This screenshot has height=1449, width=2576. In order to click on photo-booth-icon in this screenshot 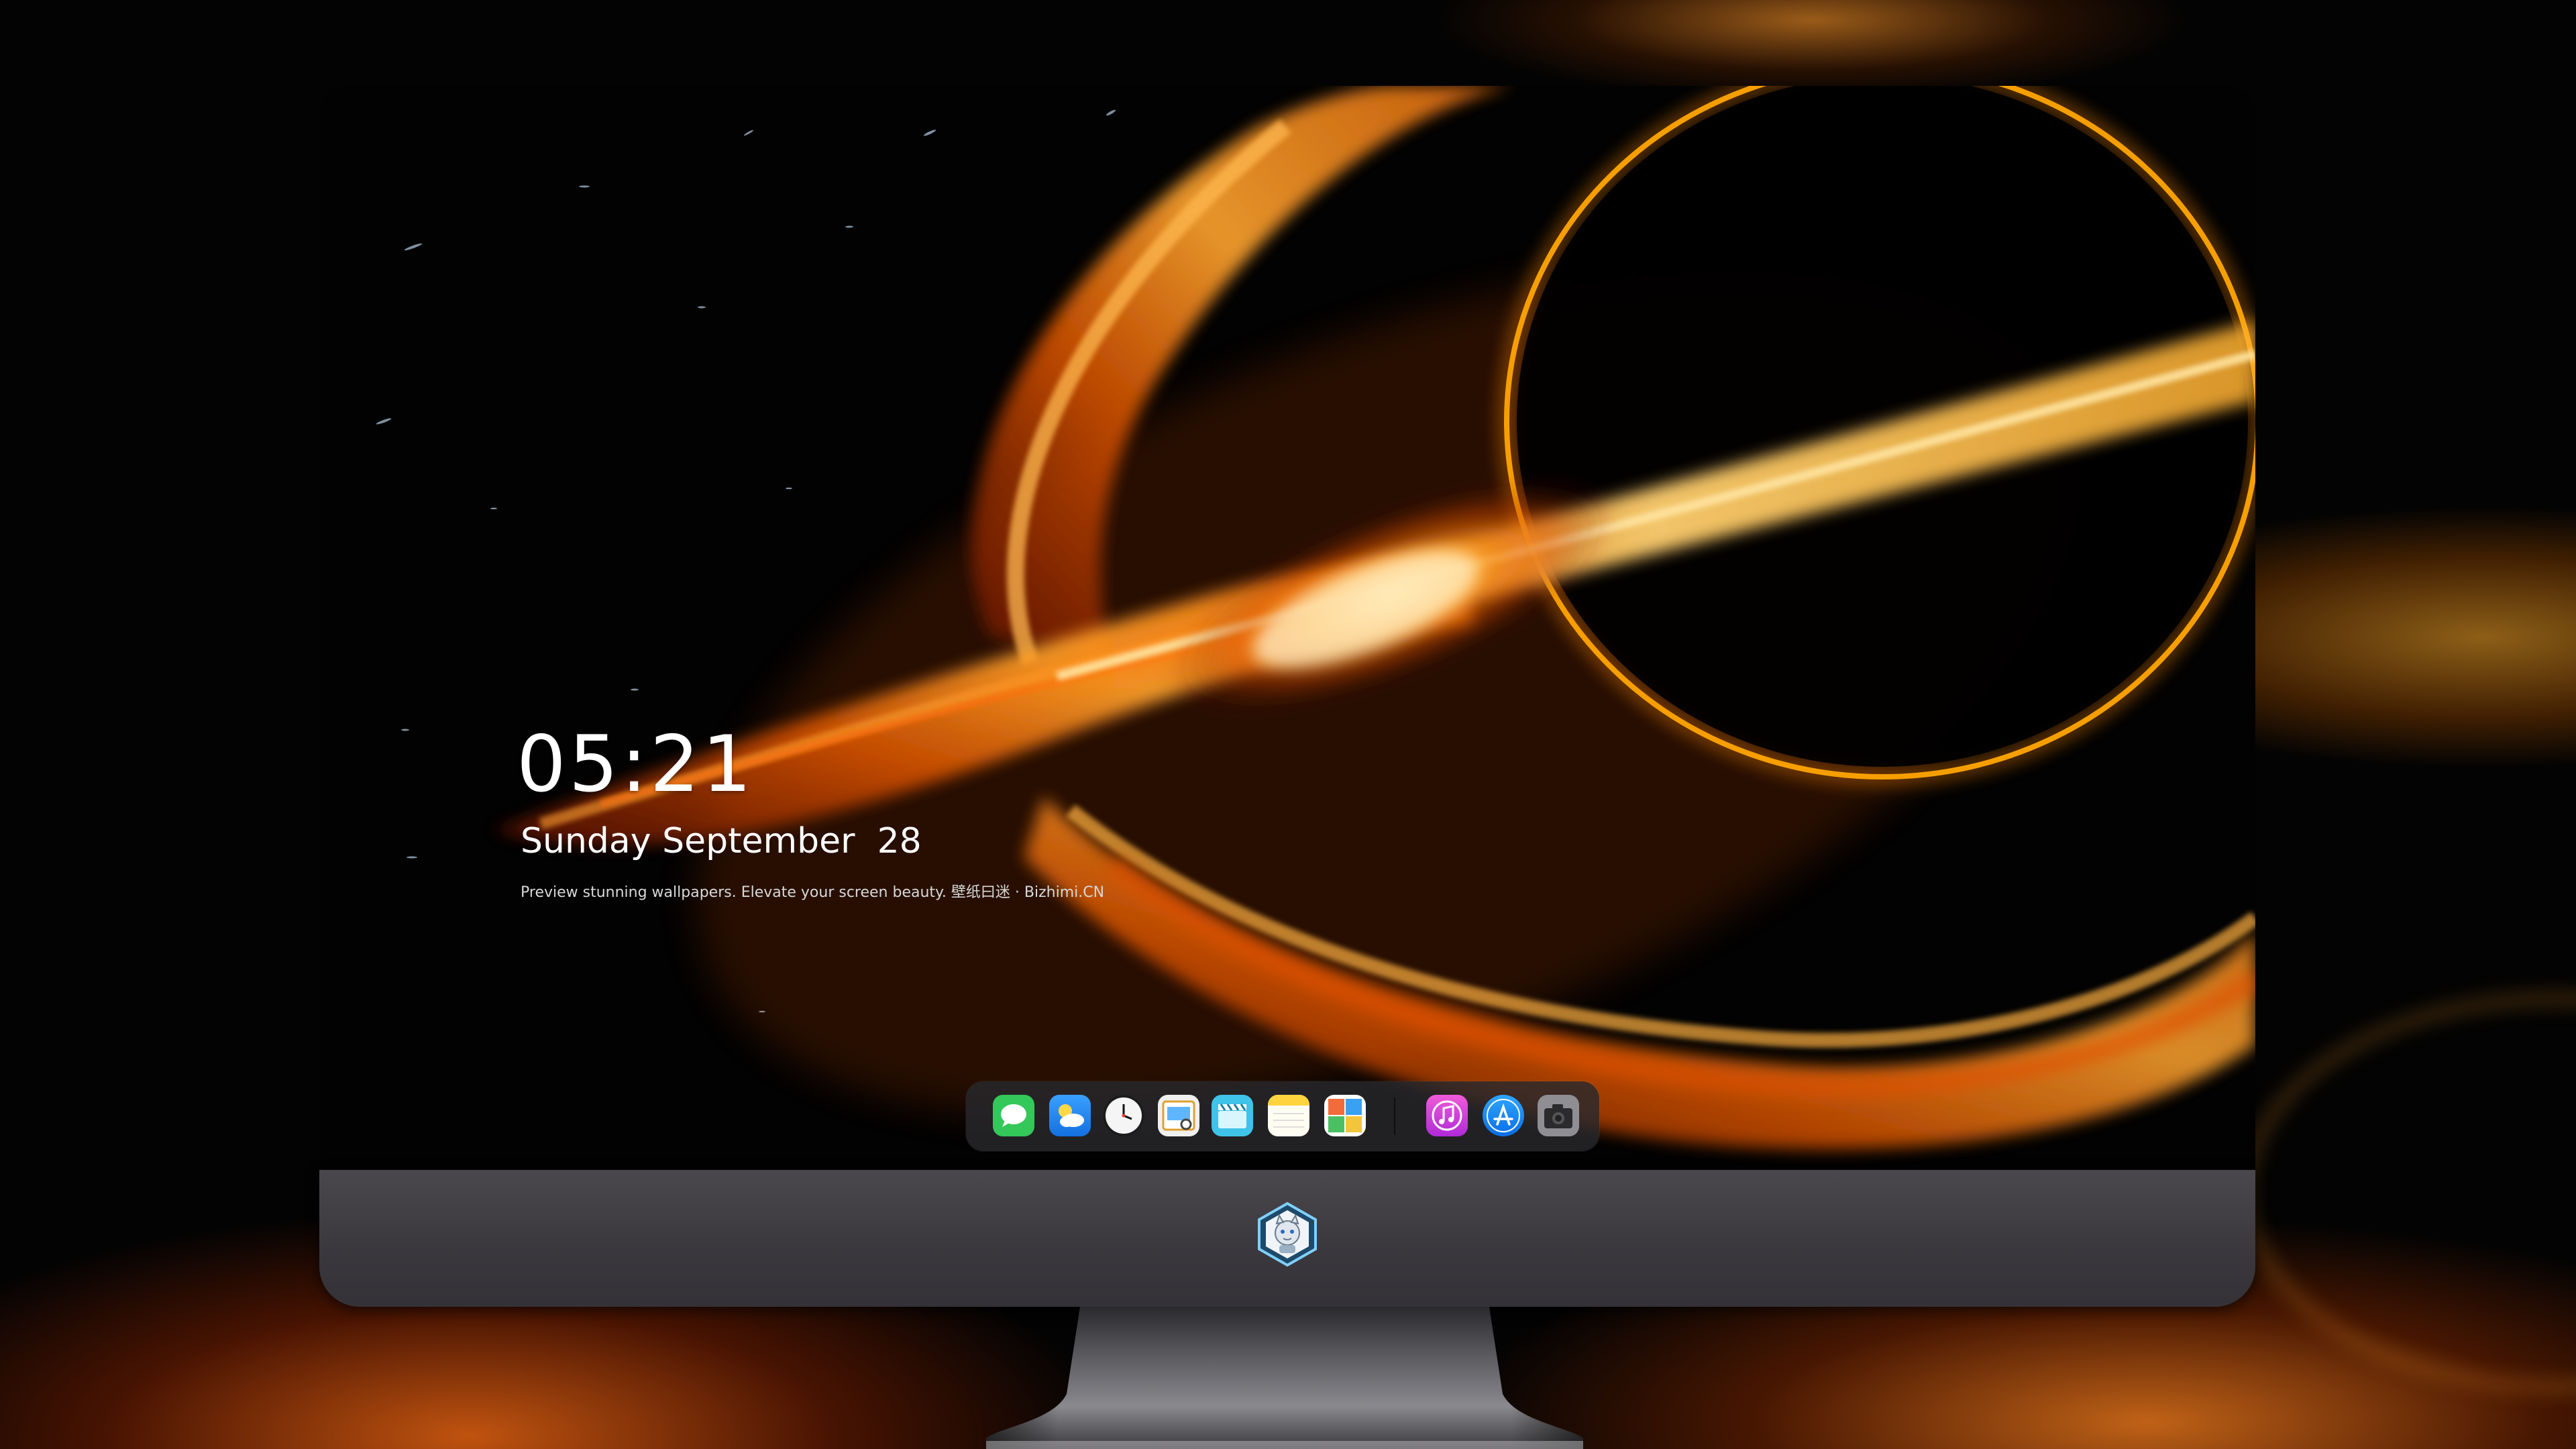, I will do `click(1345, 1115)`.